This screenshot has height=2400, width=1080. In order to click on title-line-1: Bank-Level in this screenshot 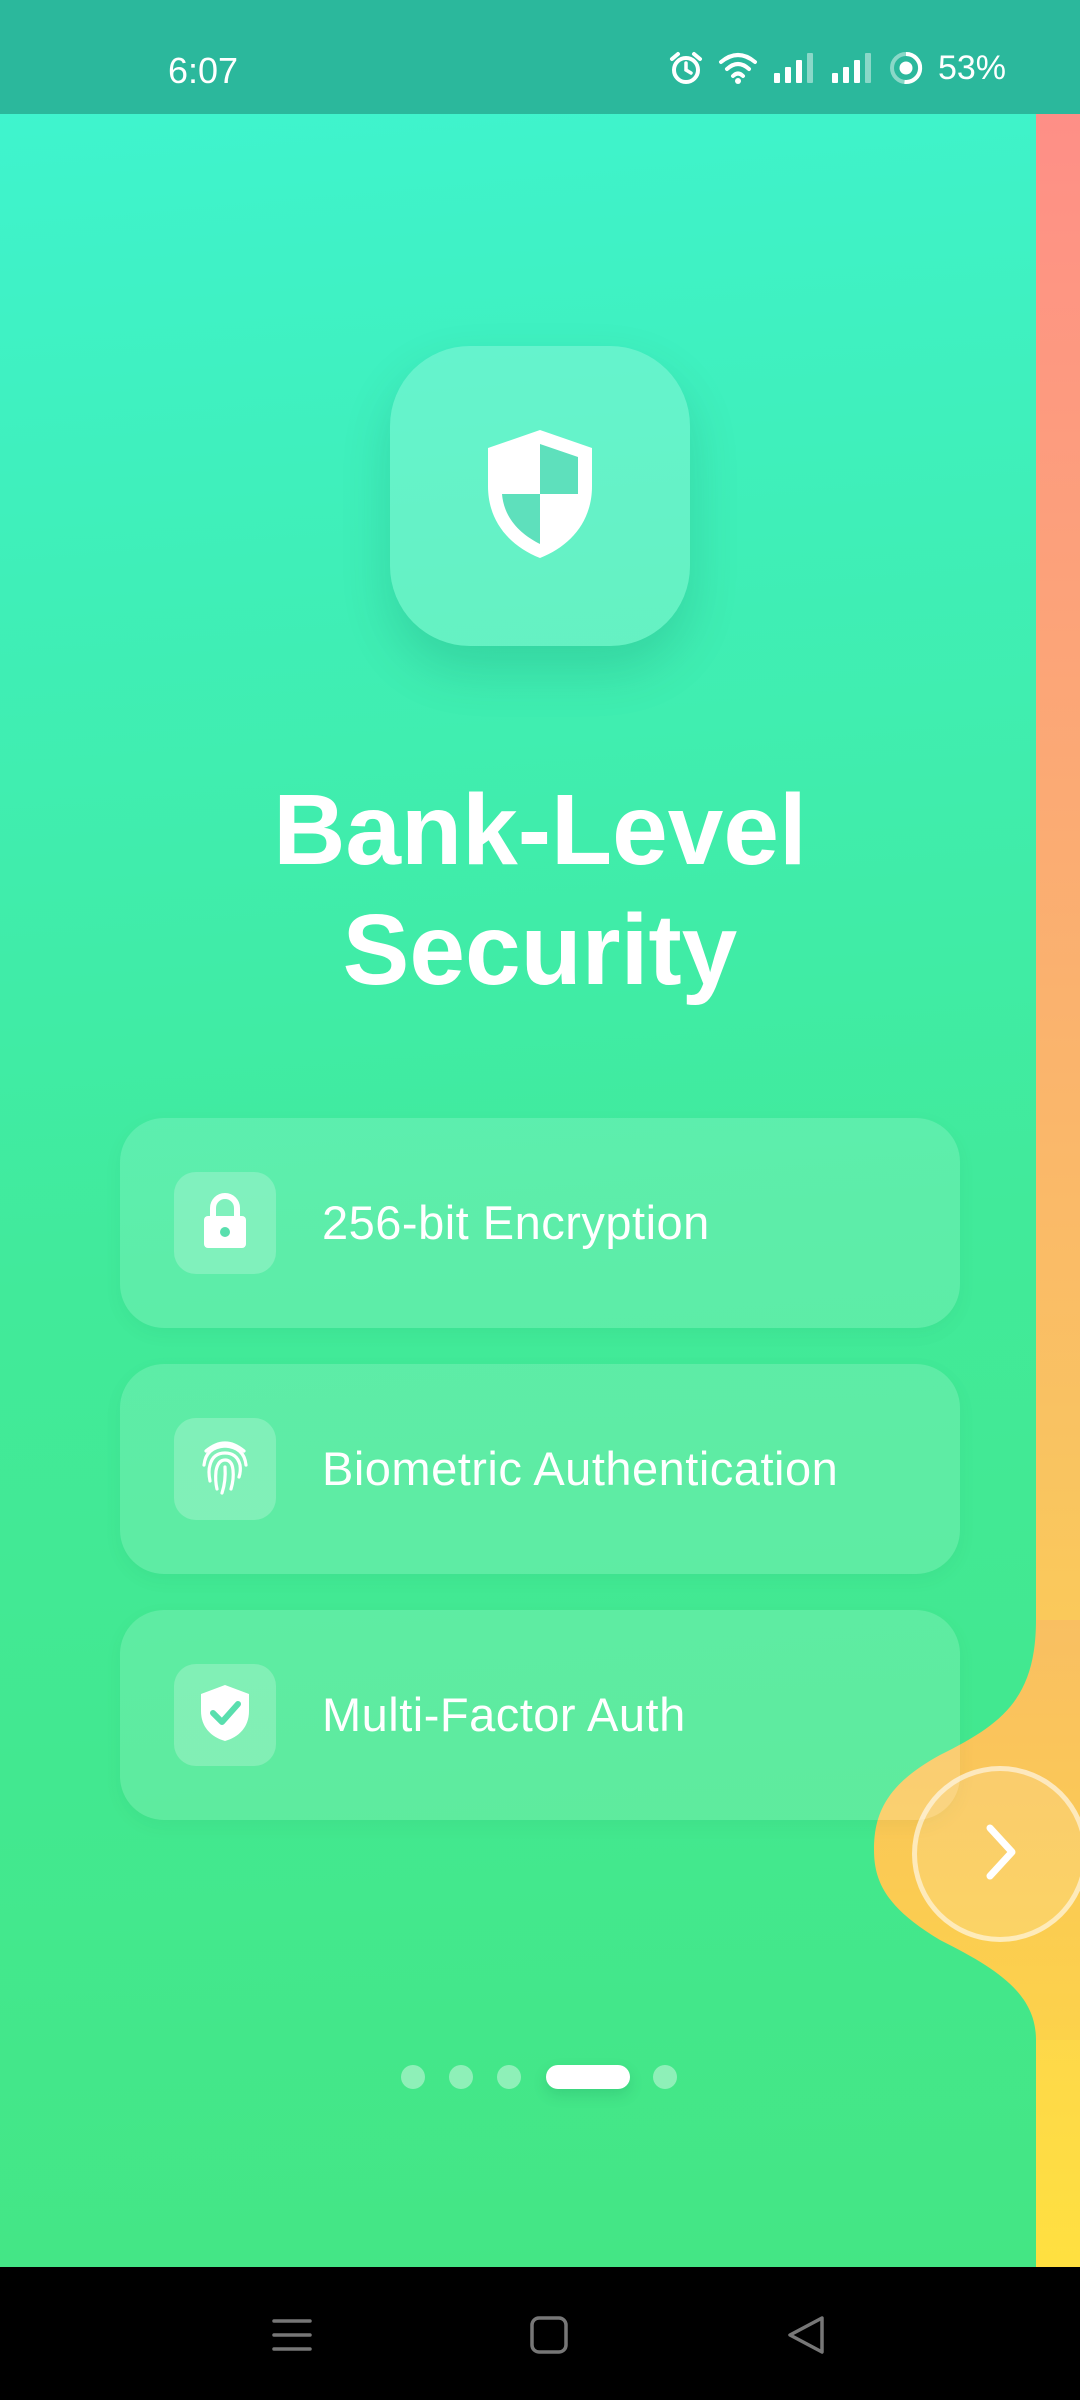, I will do `click(540, 830)`.